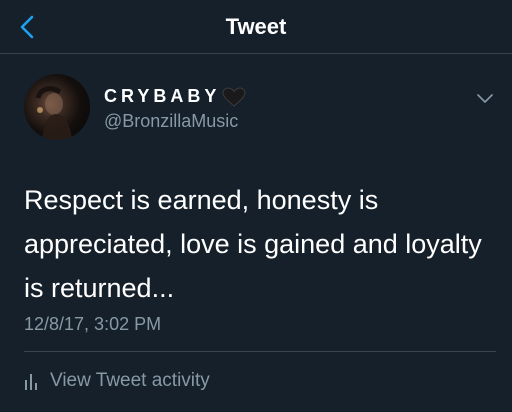 The height and width of the screenshot is (412, 512). What do you see at coordinates (31, 382) in the screenshot?
I see `bar-chart-icon` at bounding box center [31, 382].